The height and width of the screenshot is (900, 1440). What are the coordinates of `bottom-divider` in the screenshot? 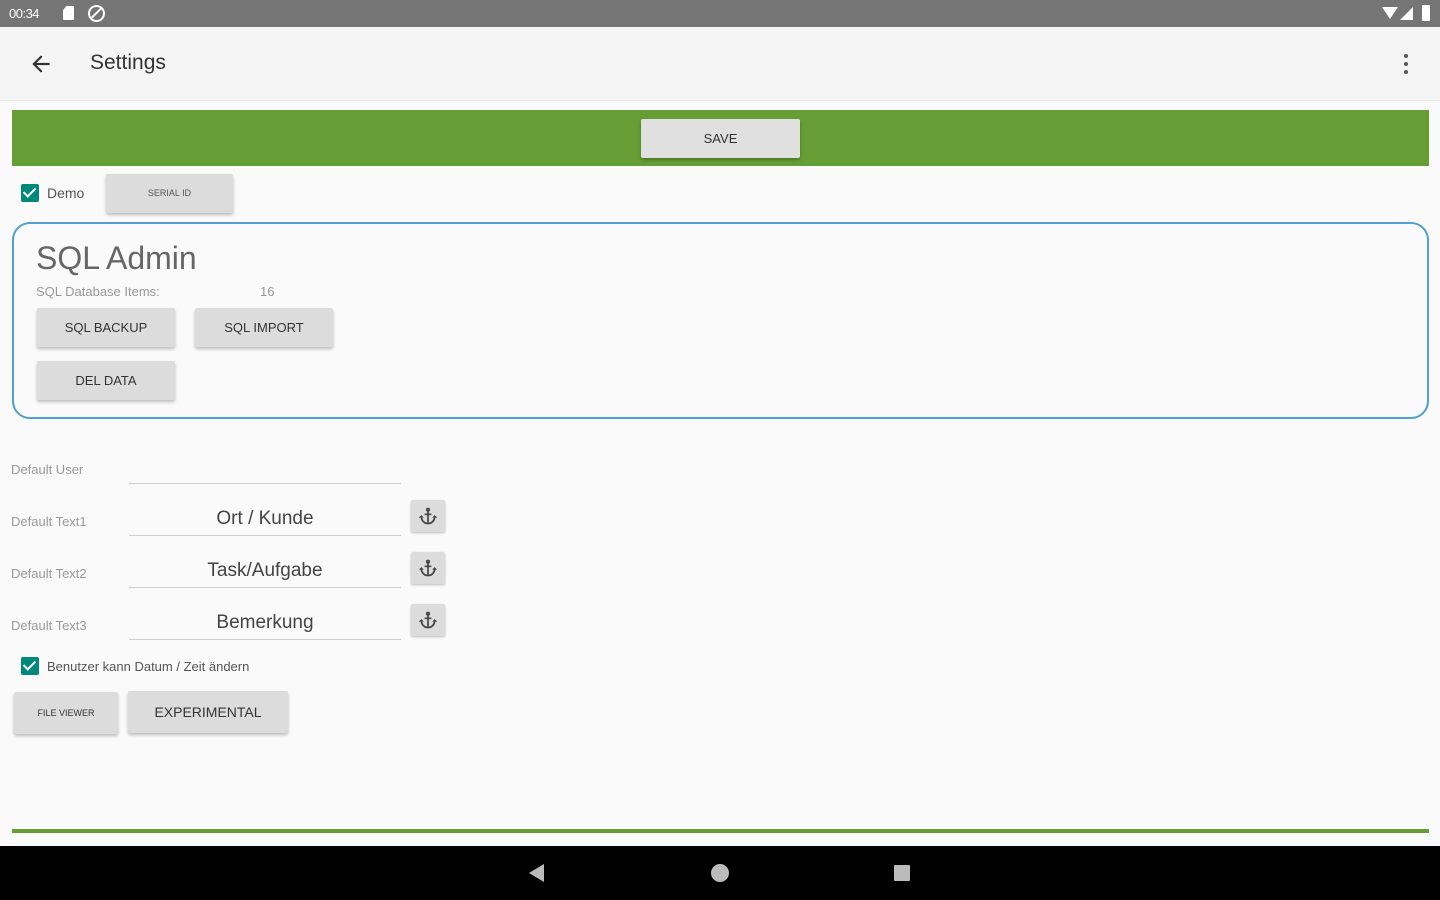 It's located at (720, 831).